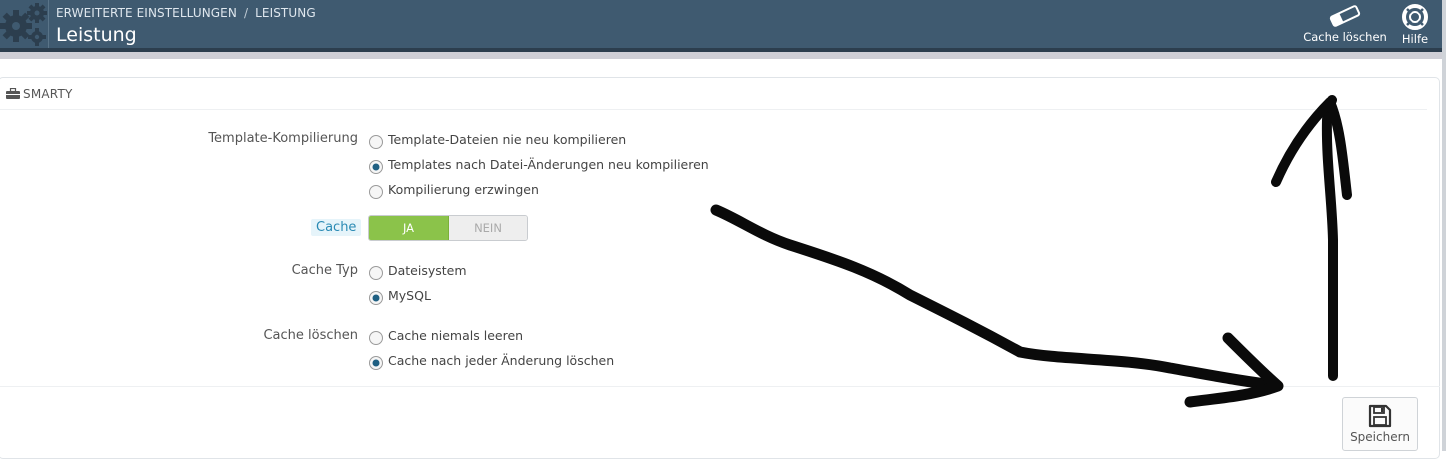 Image resolution: width=1446 pixels, height=459 pixels. I want to click on save-button: Speichern, so click(1380, 424).